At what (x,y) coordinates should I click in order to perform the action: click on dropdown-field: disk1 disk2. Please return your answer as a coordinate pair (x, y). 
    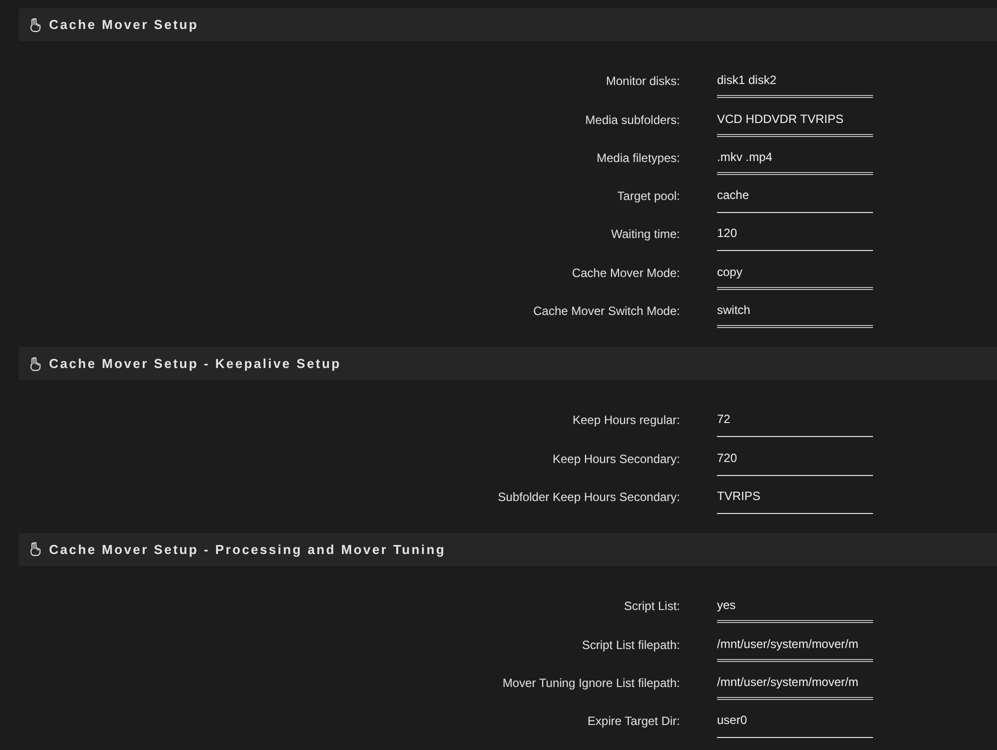
    Looking at the image, I should click on (795, 85).